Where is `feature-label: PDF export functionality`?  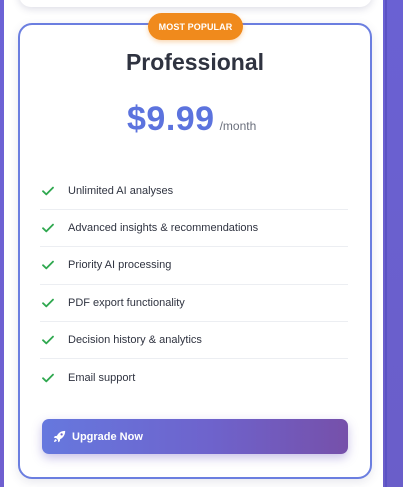
feature-label: PDF export functionality is located at coordinates (126, 302).